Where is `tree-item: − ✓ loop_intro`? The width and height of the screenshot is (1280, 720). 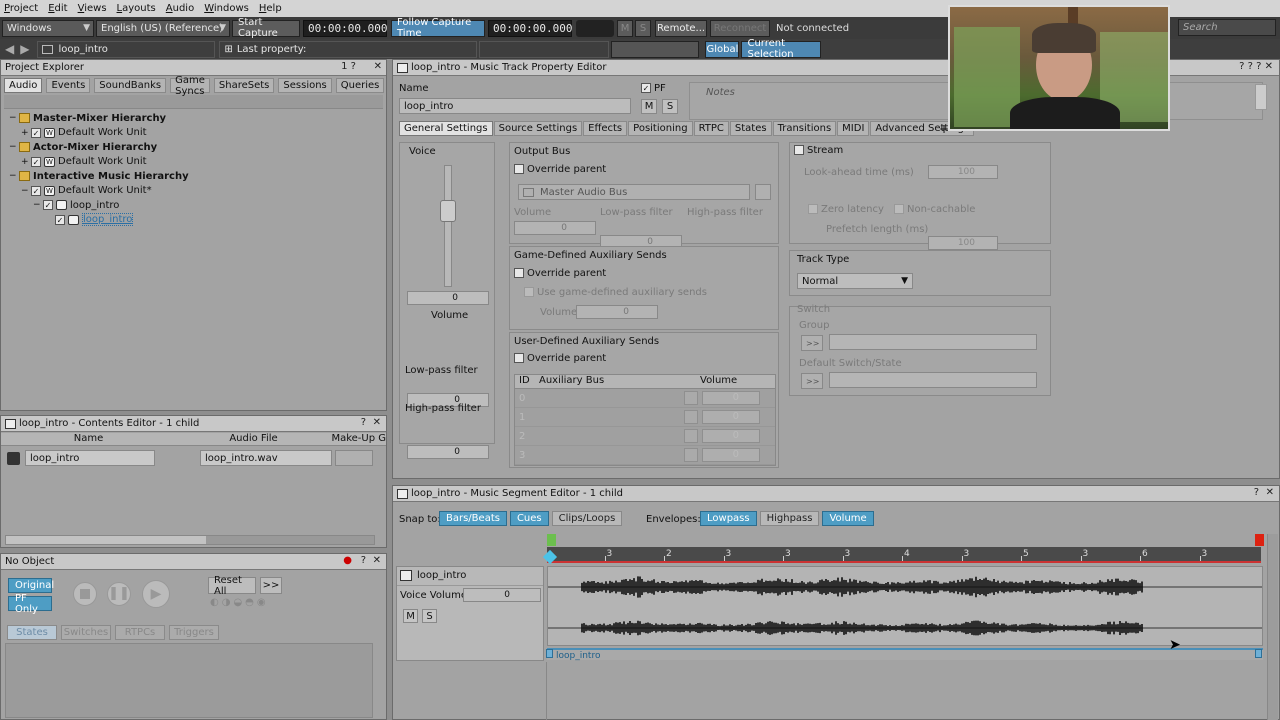
tree-item: − ✓ loop_intro is located at coordinates (193, 205).